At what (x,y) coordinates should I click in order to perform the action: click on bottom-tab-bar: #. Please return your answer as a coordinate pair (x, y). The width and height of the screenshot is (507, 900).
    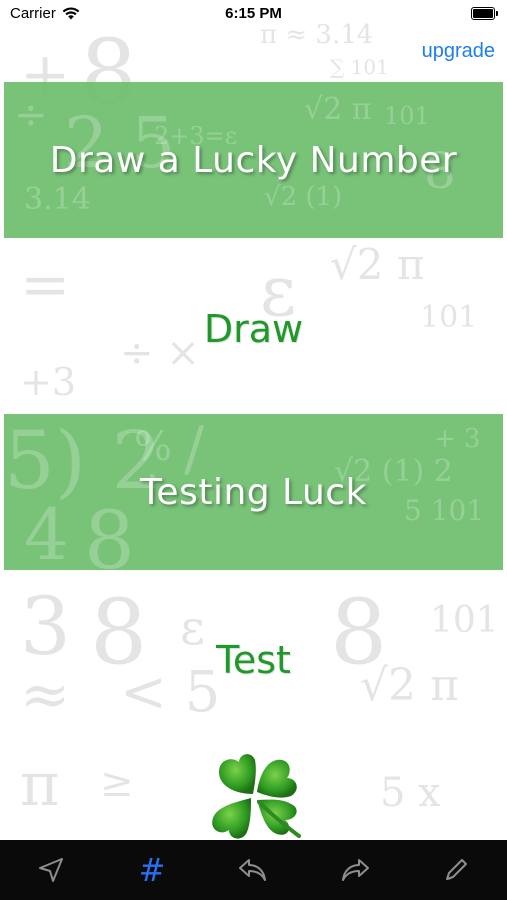
    Looking at the image, I should click on (253, 870).